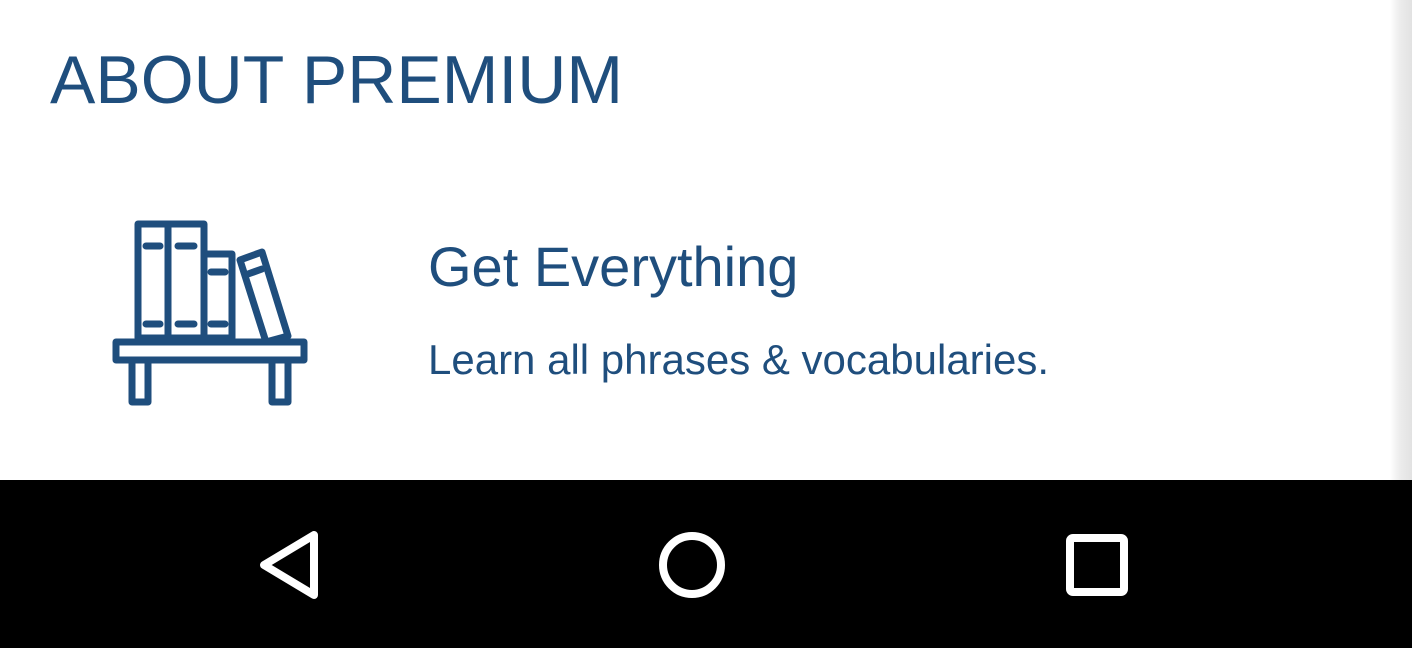  I want to click on back-button, so click(290, 565).